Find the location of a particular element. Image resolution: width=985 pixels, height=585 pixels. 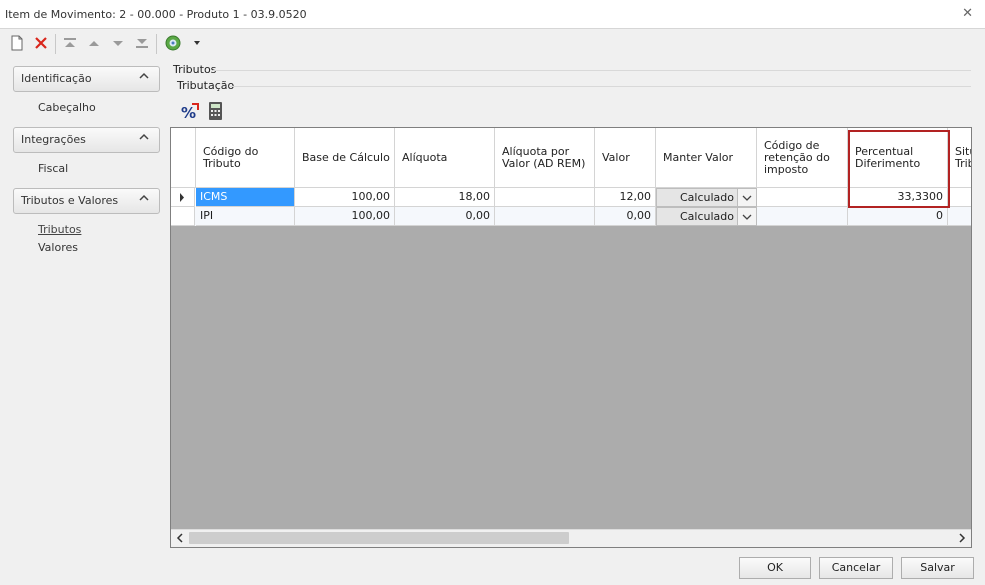

column-header: Código do Tributo is located at coordinates (245, 158).